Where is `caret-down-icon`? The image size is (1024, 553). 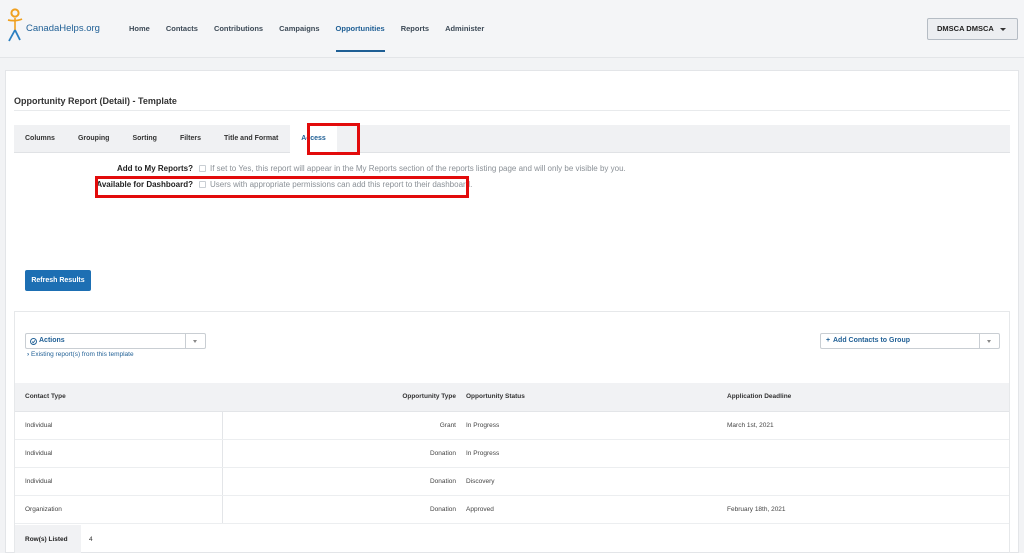
caret-down-icon is located at coordinates (1003, 29).